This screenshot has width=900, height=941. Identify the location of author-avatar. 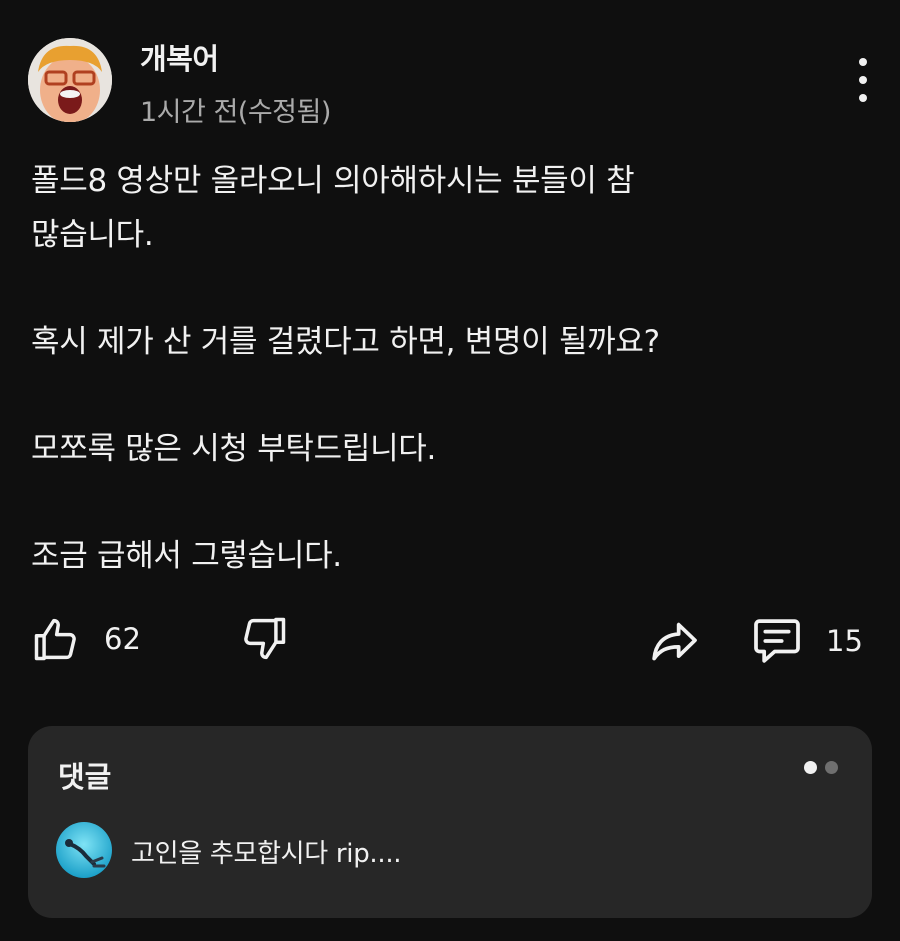
(70, 80).